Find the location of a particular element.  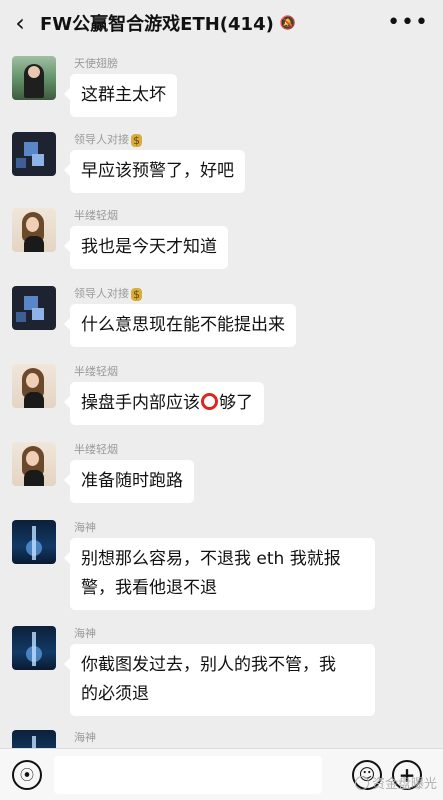

red-circle-emoji-icon is located at coordinates (209, 401).